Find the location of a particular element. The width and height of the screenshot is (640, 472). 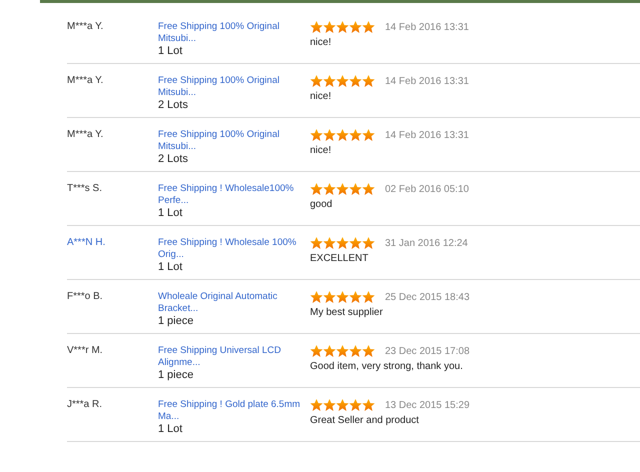

review-date: 13 Dec 2015 15:29 is located at coordinates (427, 405).